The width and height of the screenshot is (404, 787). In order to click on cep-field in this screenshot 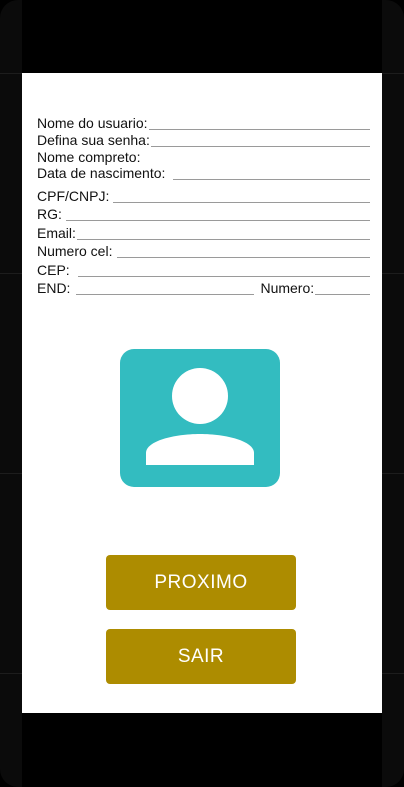, I will do `click(223, 269)`.